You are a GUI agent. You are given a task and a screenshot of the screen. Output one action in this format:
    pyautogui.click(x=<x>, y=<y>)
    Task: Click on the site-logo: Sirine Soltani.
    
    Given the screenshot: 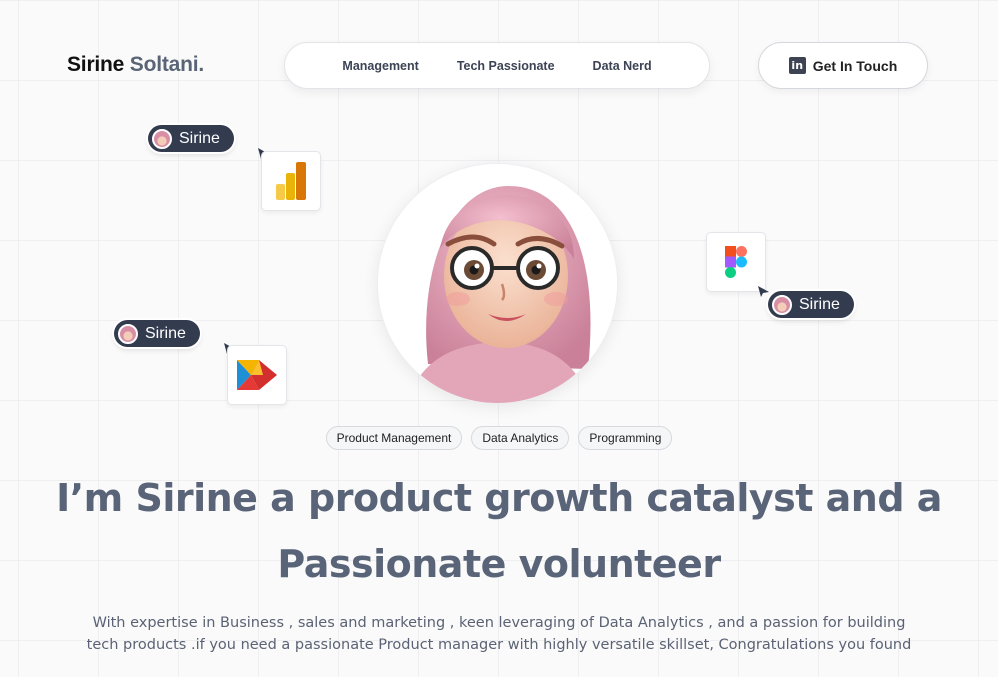 What is the action you would take?
    pyautogui.click(x=135, y=65)
    